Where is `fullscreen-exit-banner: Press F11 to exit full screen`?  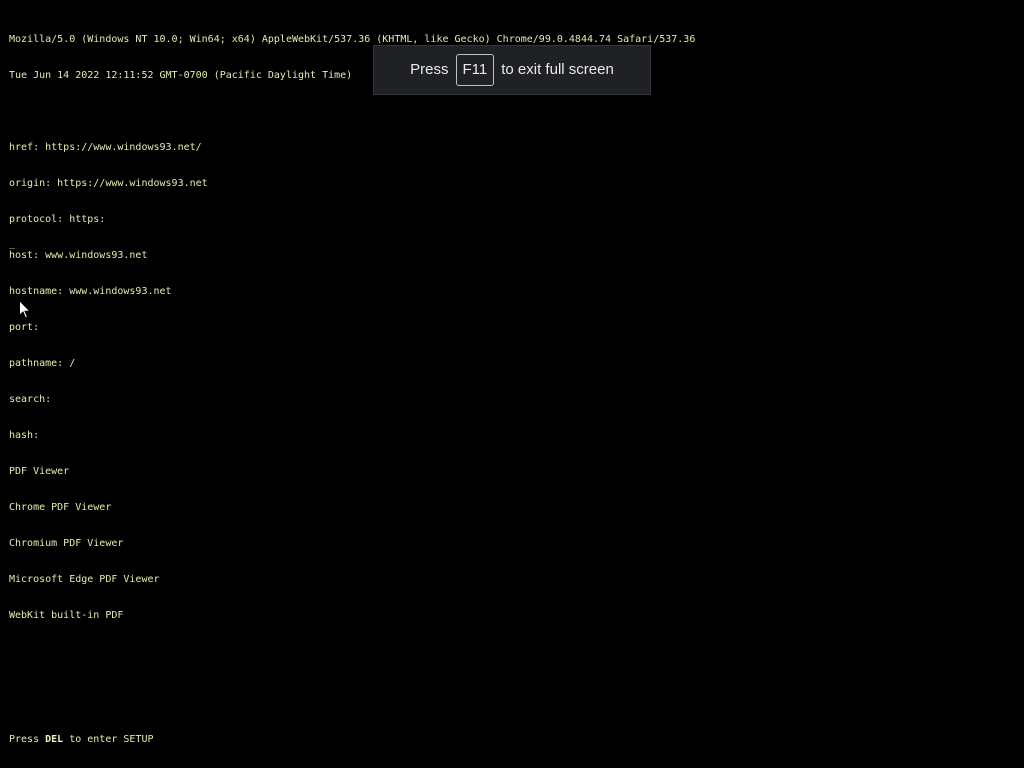 fullscreen-exit-banner: Press F11 to exit full screen is located at coordinates (512, 70).